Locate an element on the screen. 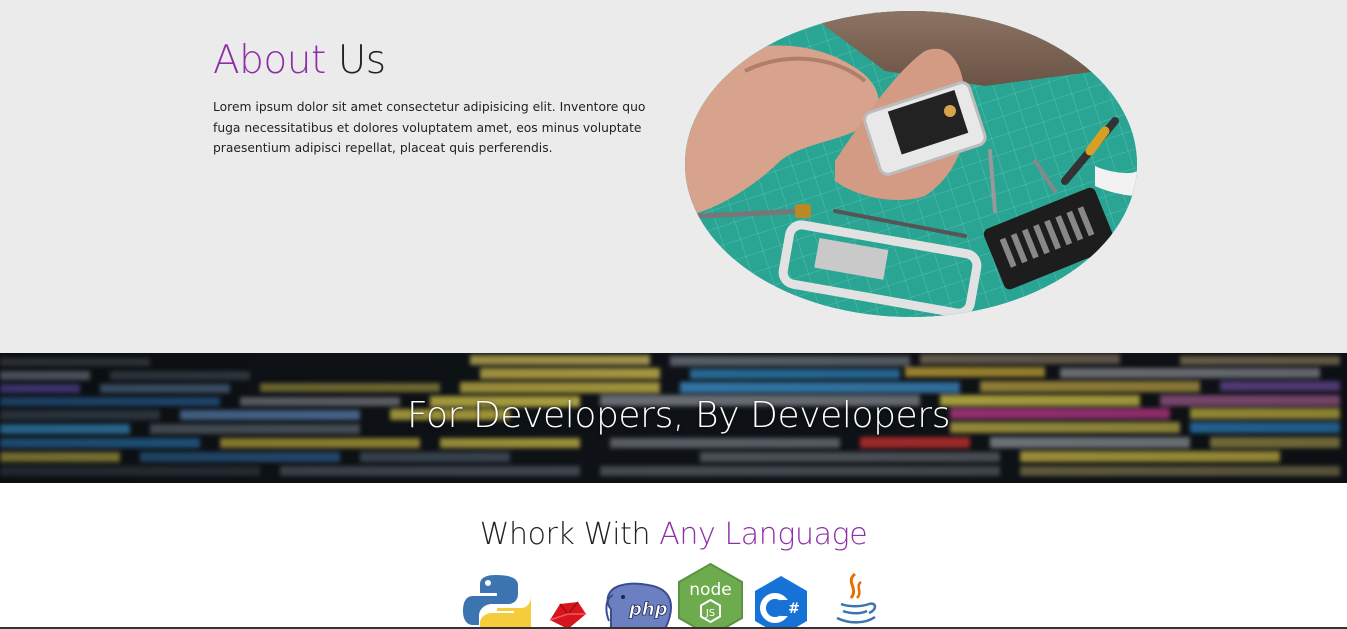 The image size is (1347, 629). language-logos: php node JS # is located at coordinates (673, 594).